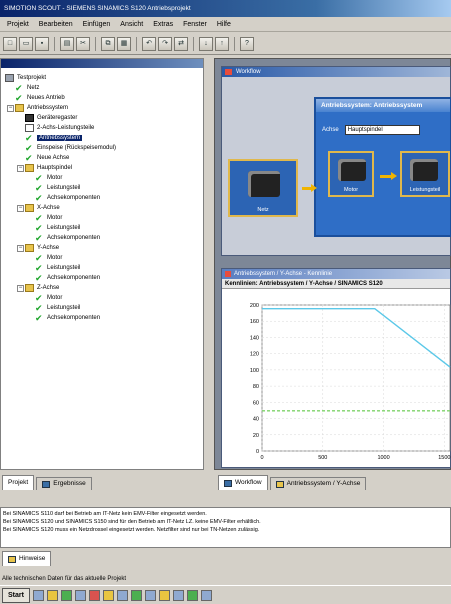 The image size is (451, 604). What do you see at coordinates (64, 308) in the screenshot?
I see `tree-item-label: Leistungsteil` at bounding box center [64, 308].